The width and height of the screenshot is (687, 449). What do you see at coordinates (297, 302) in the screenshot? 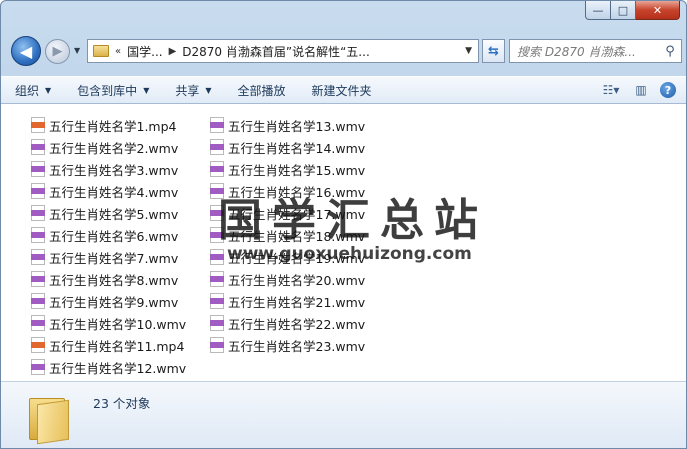
I see `file-name: 五行生肖姓名学21.wmv` at bounding box center [297, 302].